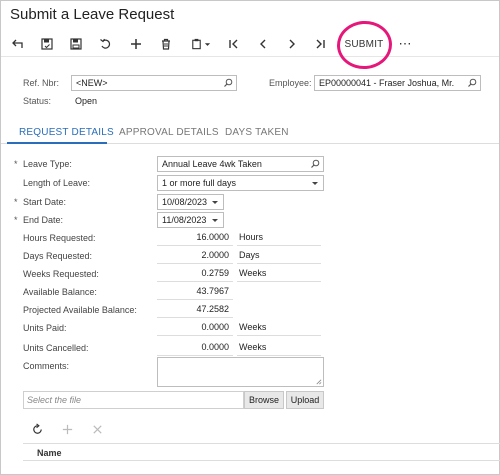 The width and height of the screenshot is (500, 475). Describe the element at coordinates (261, 452) in the screenshot. I see `files-grid-header: Name` at that location.